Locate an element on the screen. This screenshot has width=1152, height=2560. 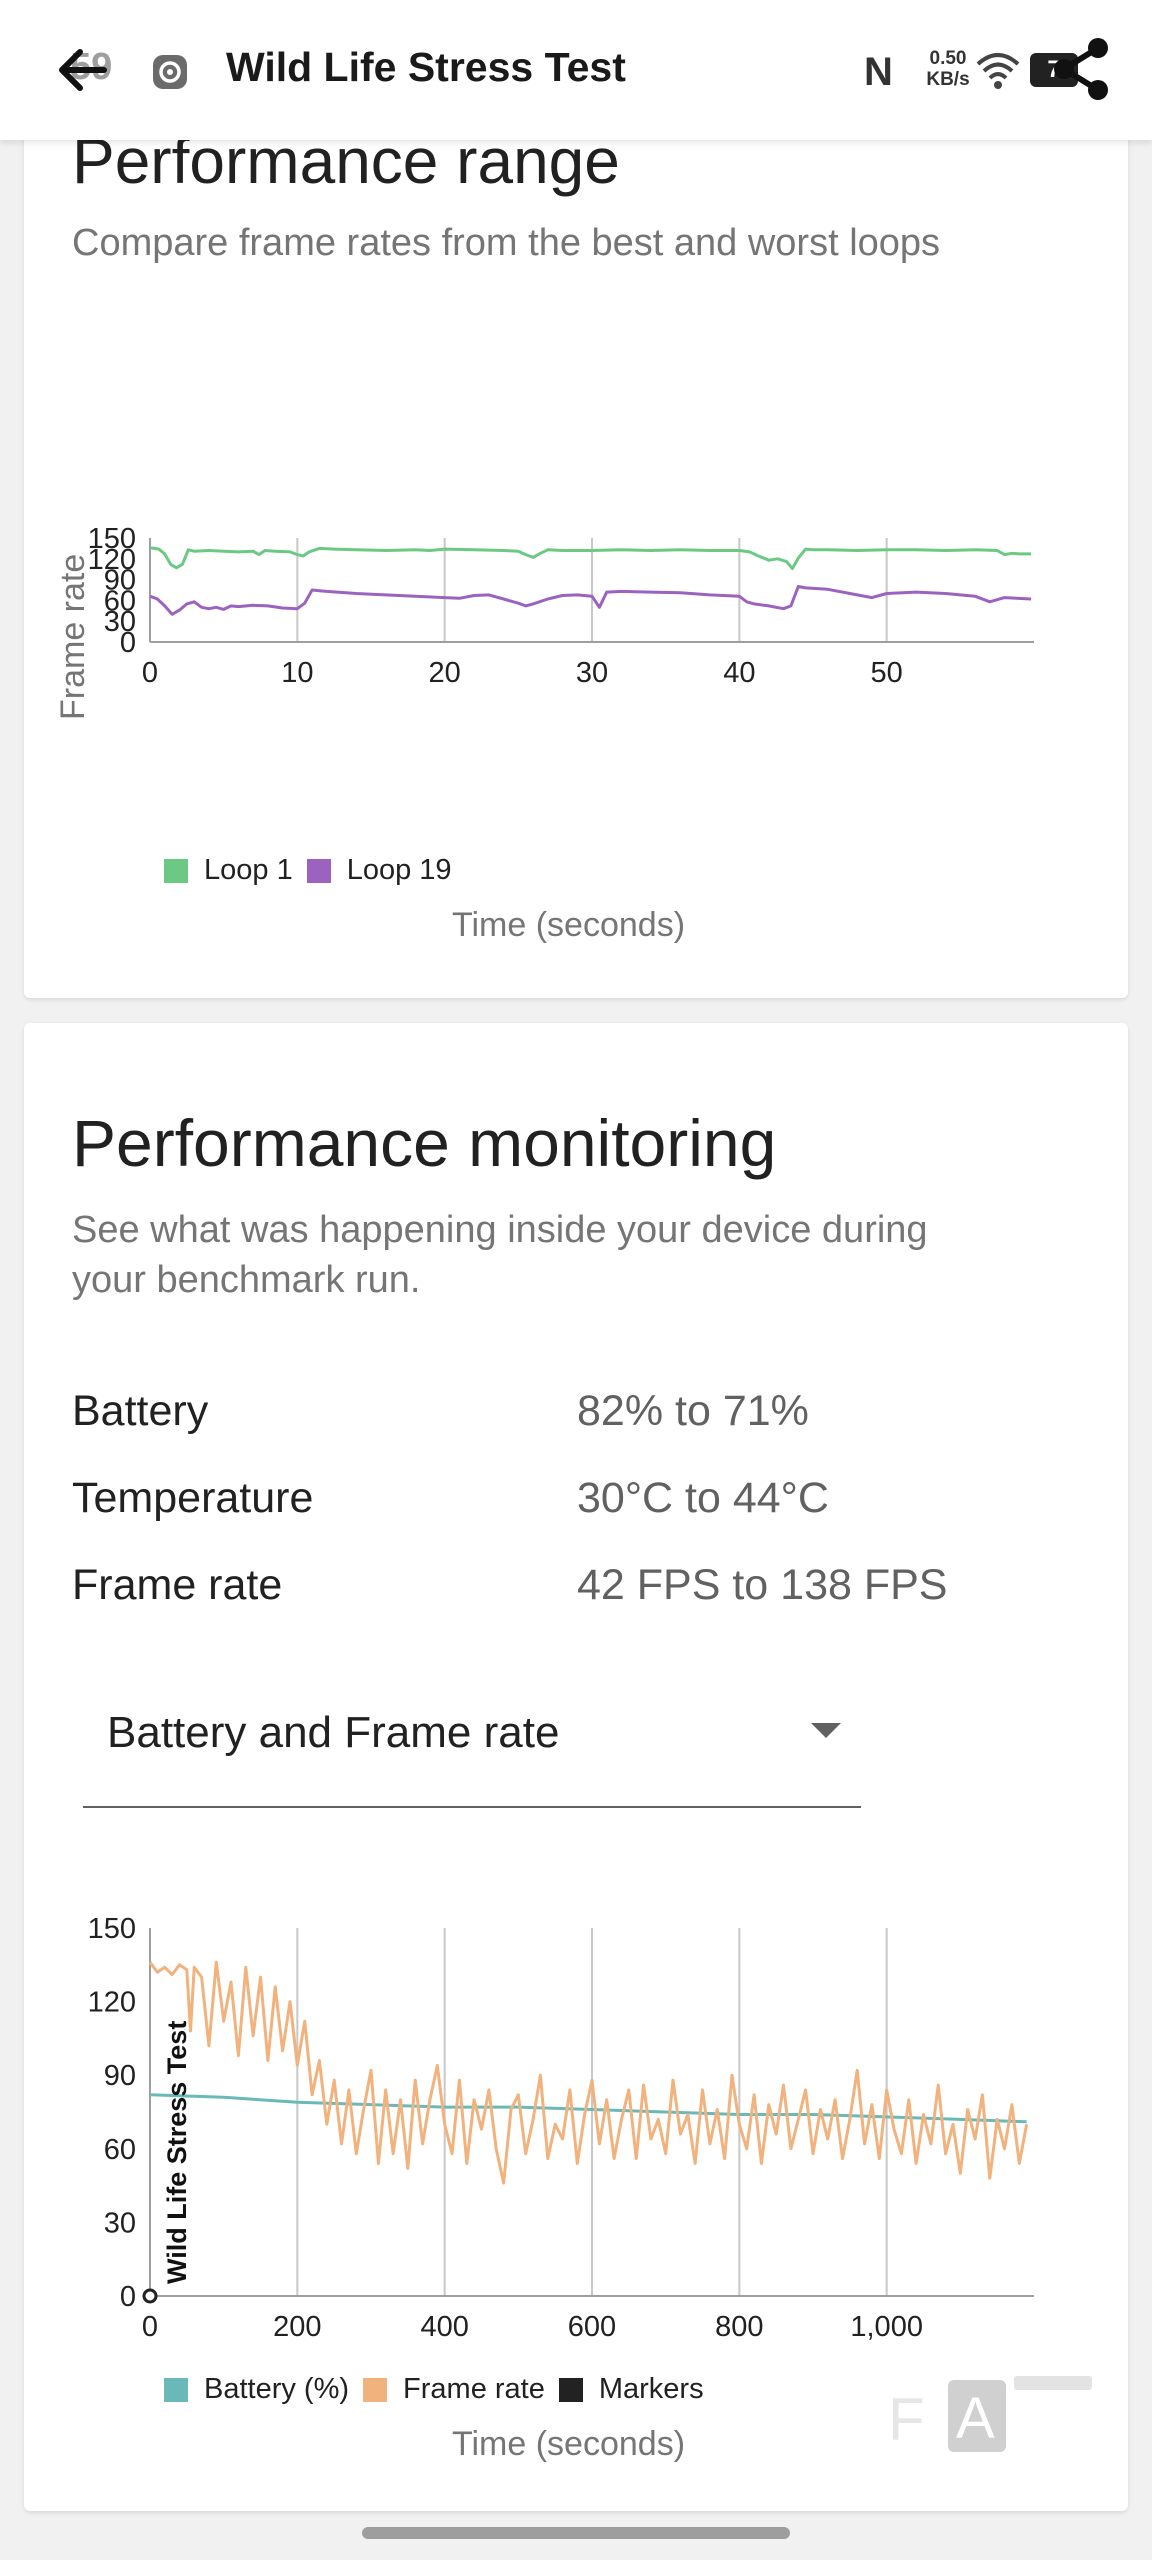
x-tick-label: 30 is located at coordinates (592, 673).